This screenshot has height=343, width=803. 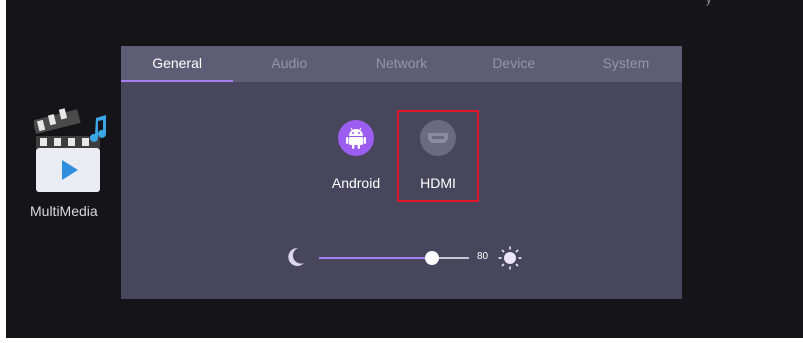 I want to click on moon-icon, so click(x=296, y=256).